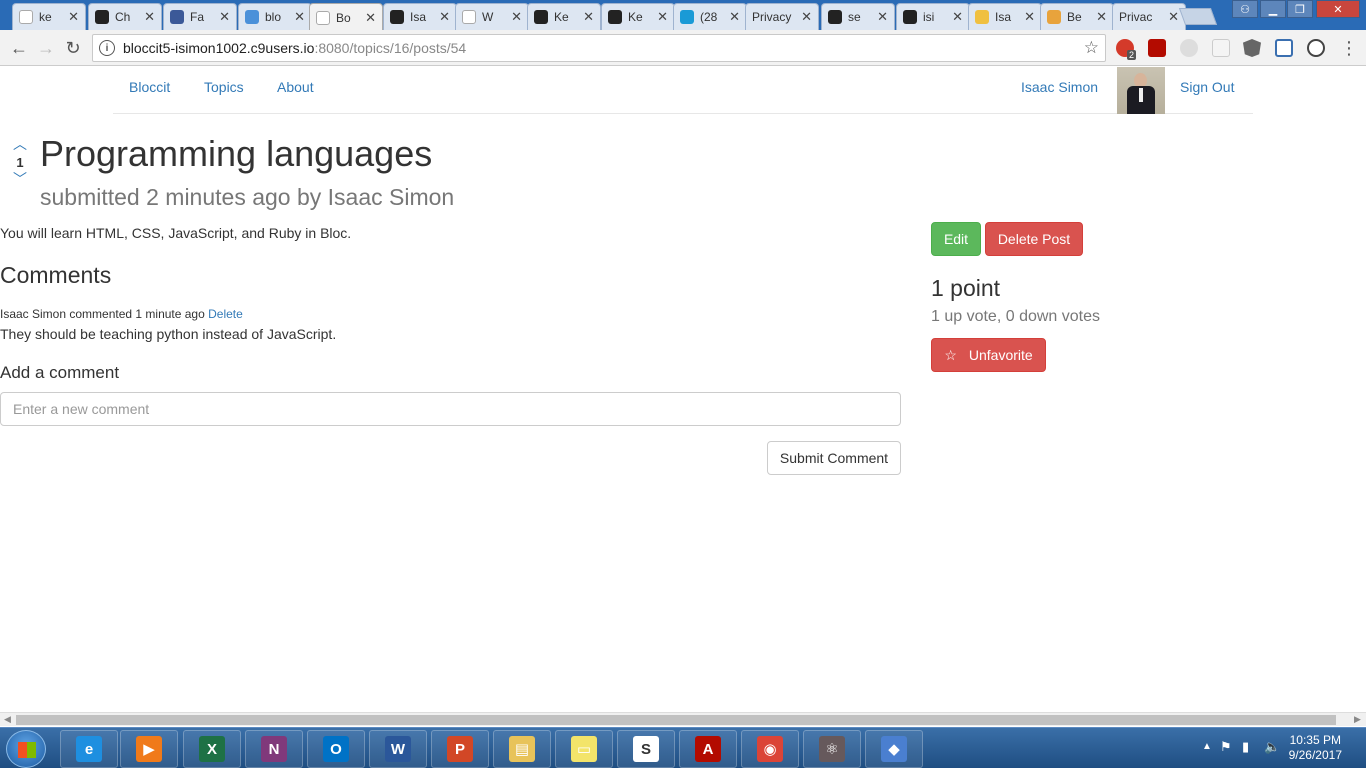 This screenshot has height=768, width=1366. What do you see at coordinates (1245, 9) in the screenshot?
I see `profile-icon: ⚇` at bounding box center [1245, 9].